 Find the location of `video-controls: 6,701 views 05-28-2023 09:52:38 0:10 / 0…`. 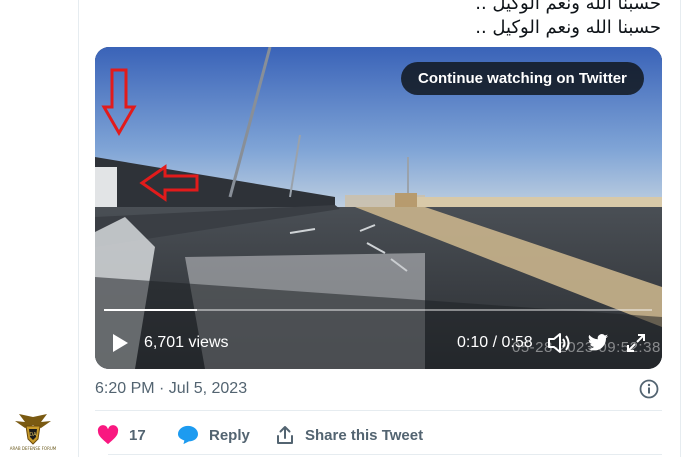

video-controls: 6,701 views 05-28-2023 09:52:38 0:10 / 0… is located at coordinates (378, 344).